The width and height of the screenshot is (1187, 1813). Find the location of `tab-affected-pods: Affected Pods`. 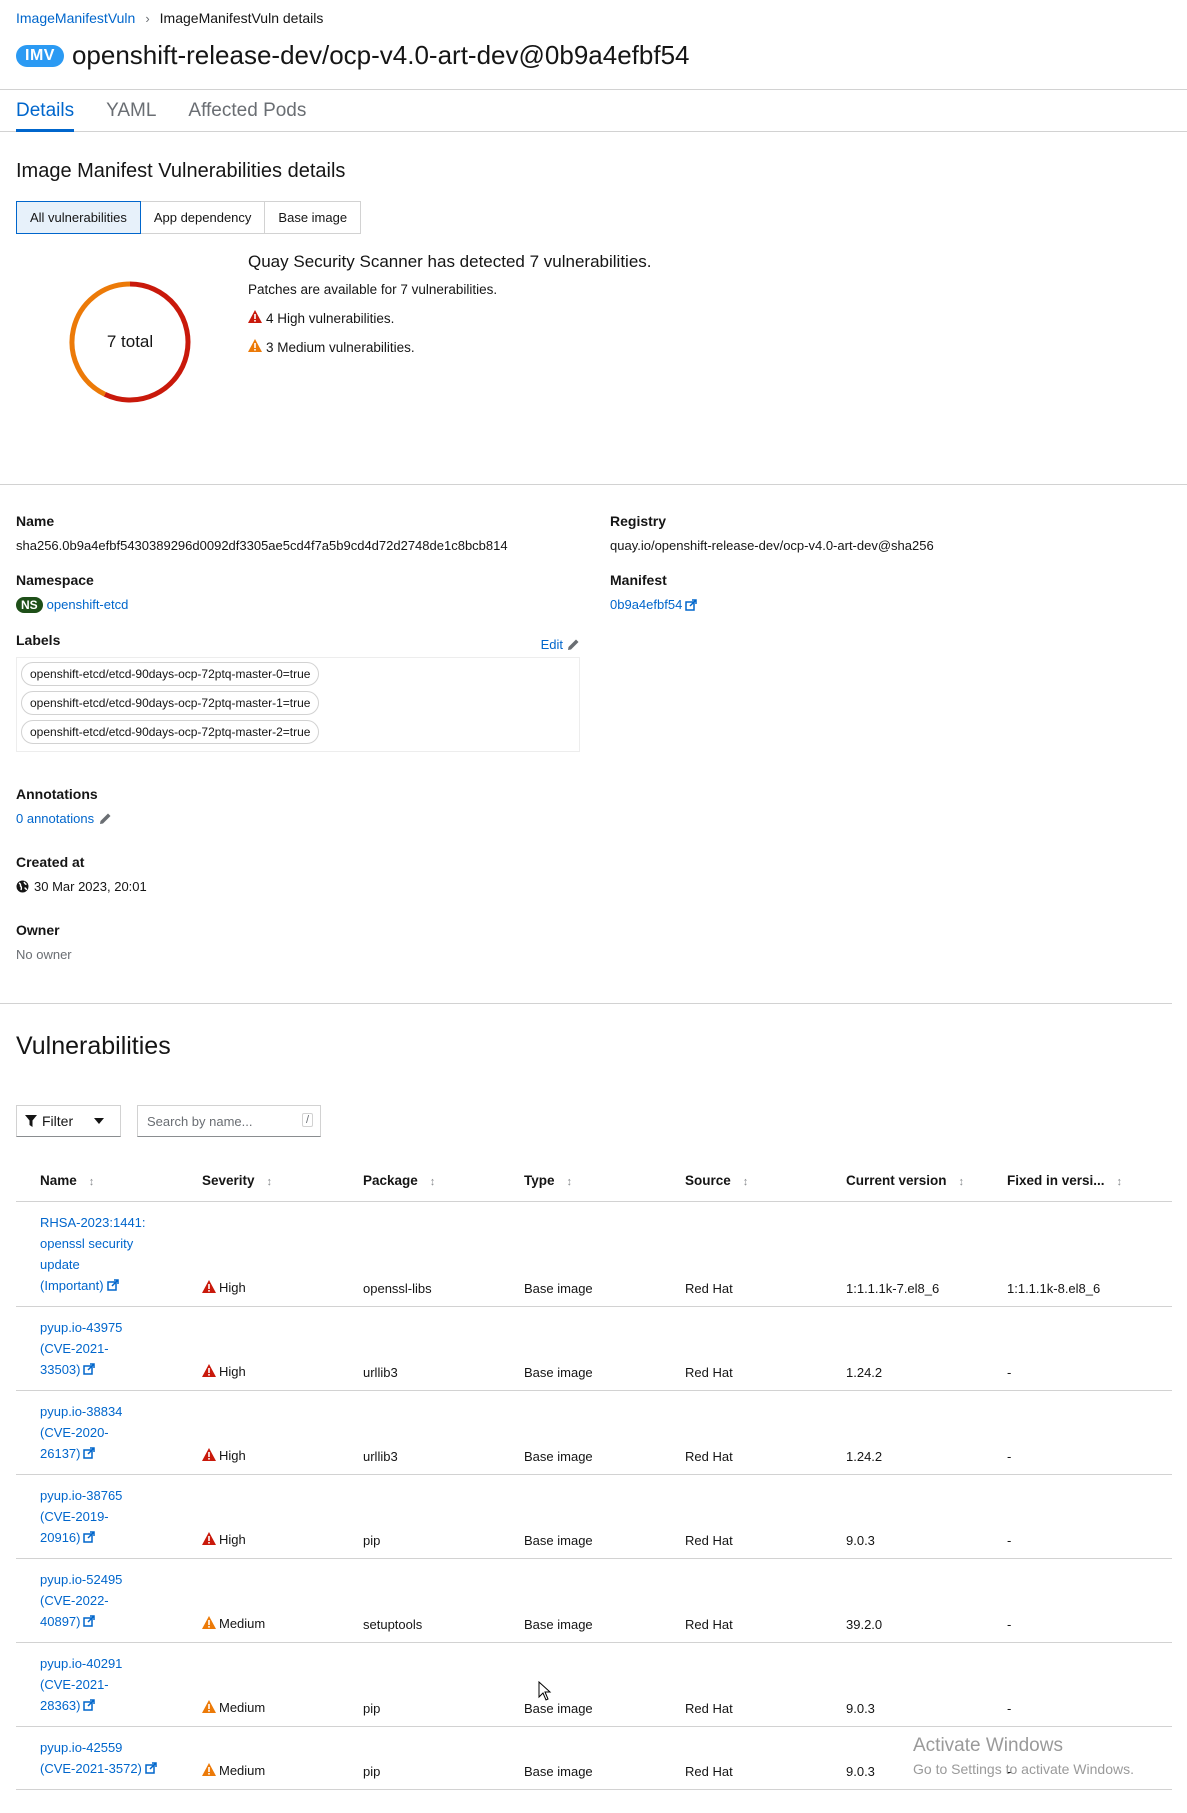

tab-affected-pods: Affected Pods is located at coordinates (247, 110).